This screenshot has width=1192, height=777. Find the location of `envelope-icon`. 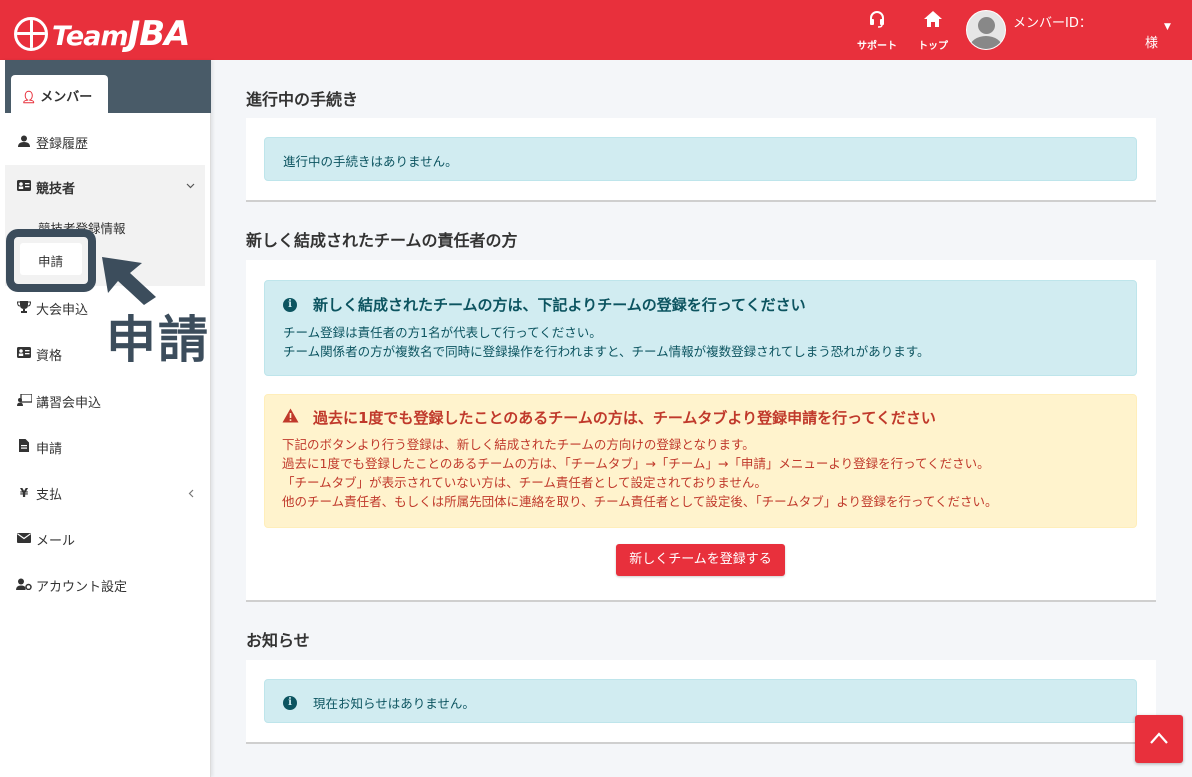

envelope-icon is located at coordinates (24, 539).